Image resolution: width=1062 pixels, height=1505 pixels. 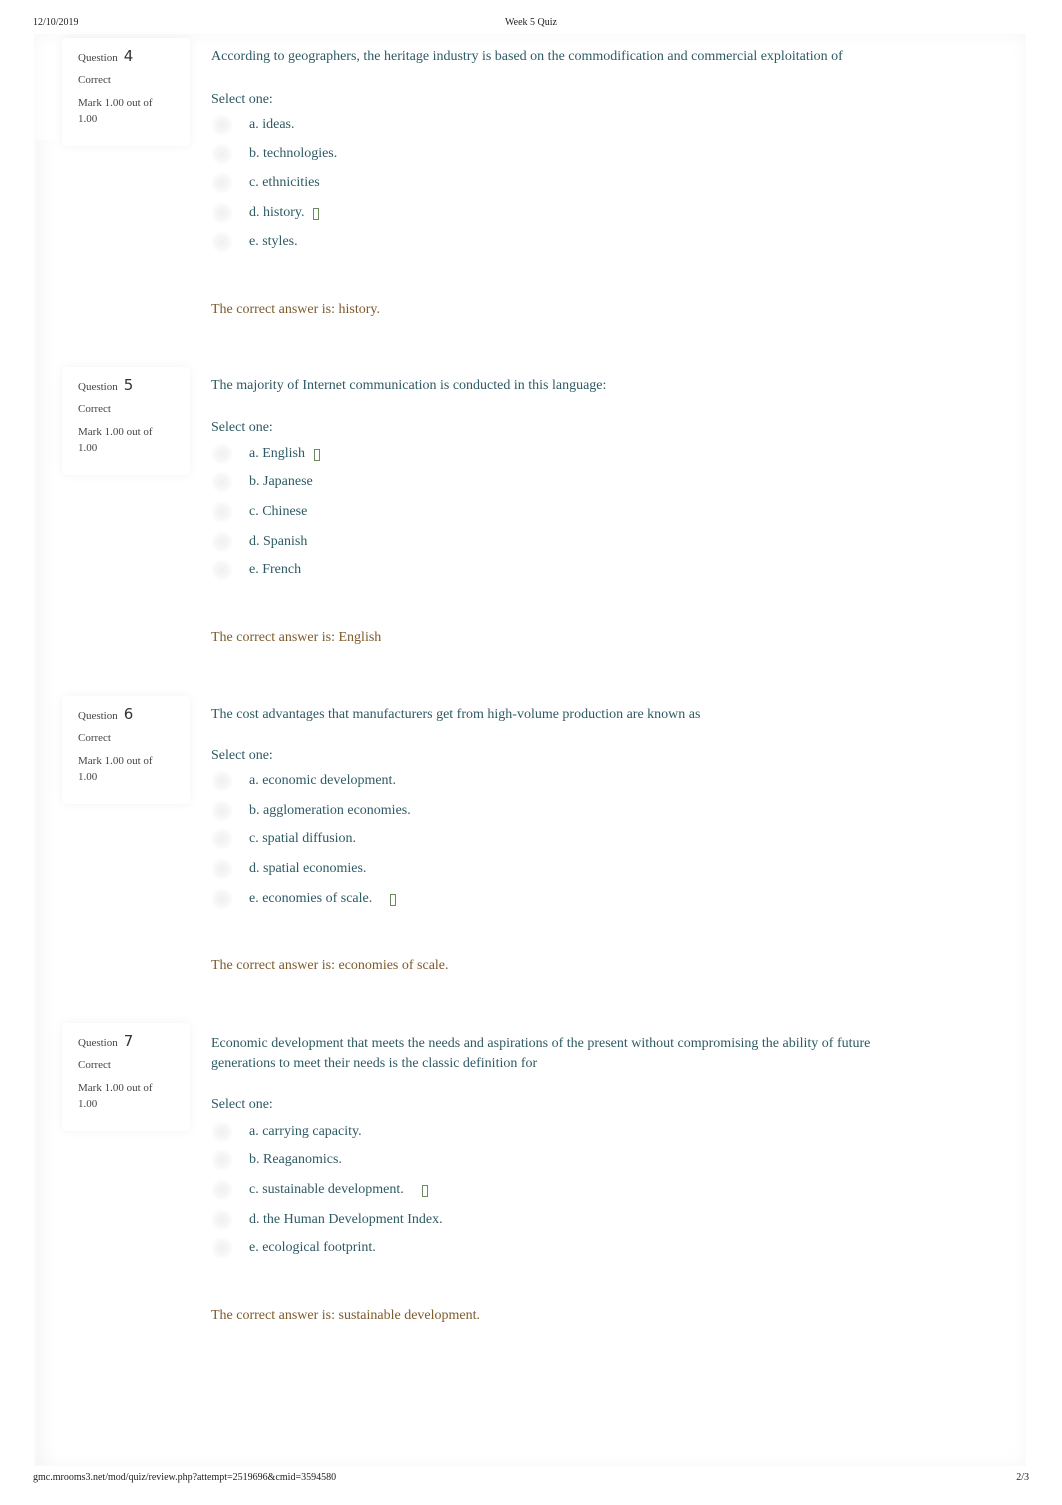 I want to click on question-info: Question 4 Correct Mark 1.00 out of 1.00, so click(x=126, y=92).